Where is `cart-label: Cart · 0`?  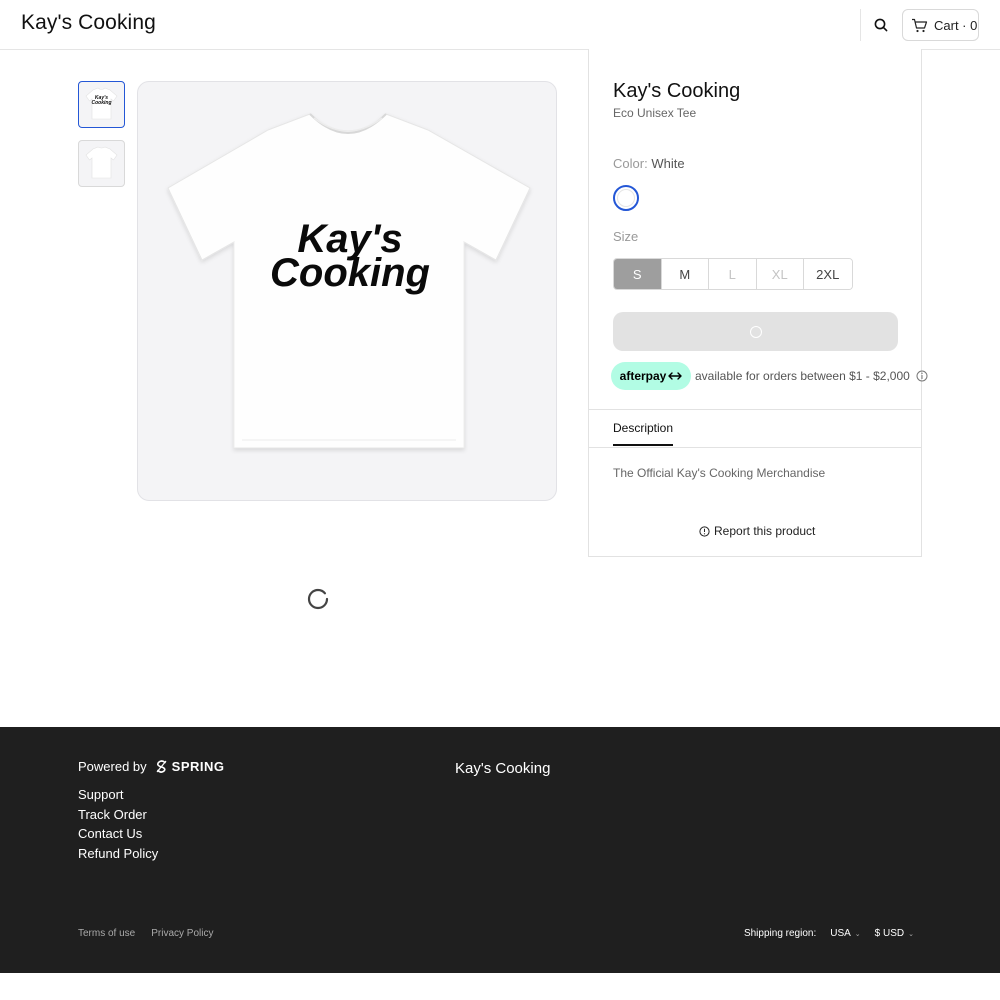
cart-label: Cart · 0 is located at coordinates (956, 25).